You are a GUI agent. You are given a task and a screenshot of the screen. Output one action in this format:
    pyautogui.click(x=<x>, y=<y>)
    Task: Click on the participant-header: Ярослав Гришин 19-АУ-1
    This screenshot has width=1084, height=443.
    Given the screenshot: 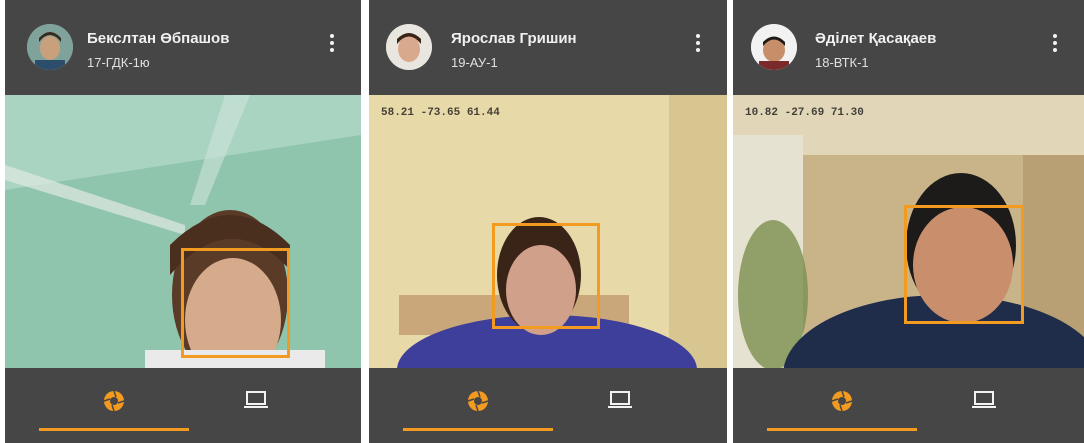 What is the action you would take?
    pyautogui.click(x=548, y=47)
    